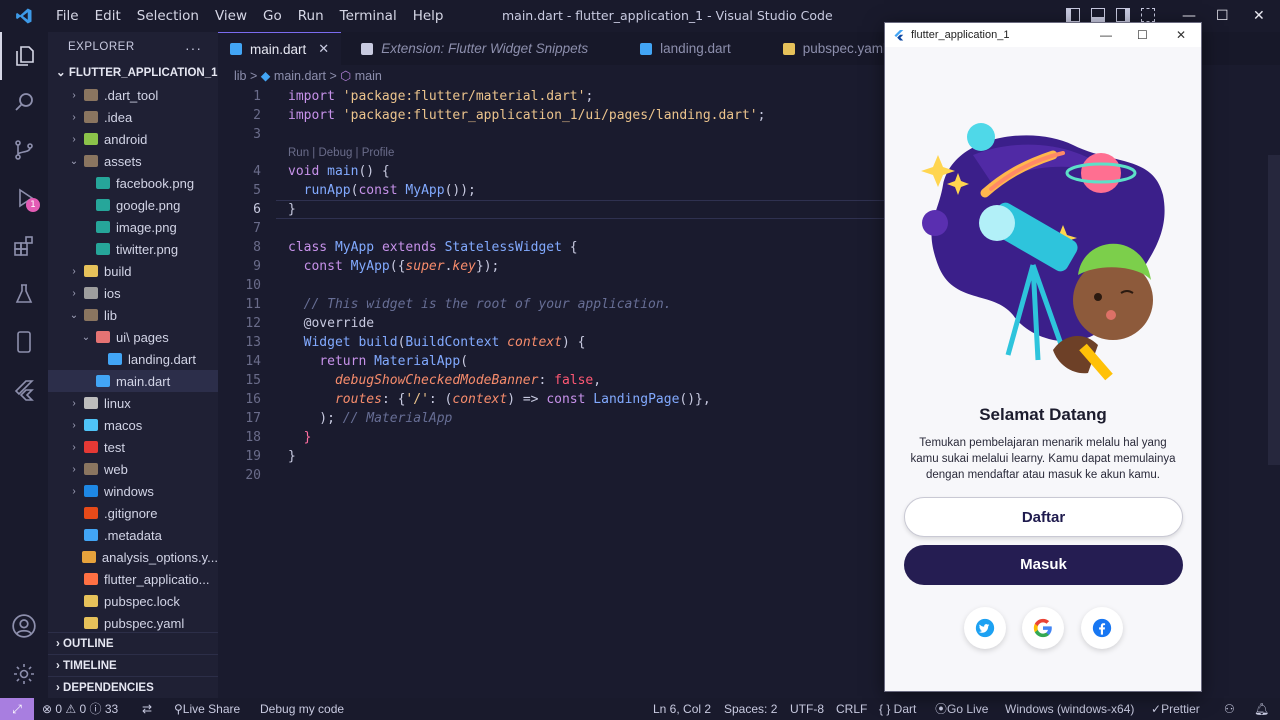 The width and height of the screenshot is (1280, 720). Describe the element at coordinates (428, 16) in the screenshot. I see `menu-help: Help` at that location.